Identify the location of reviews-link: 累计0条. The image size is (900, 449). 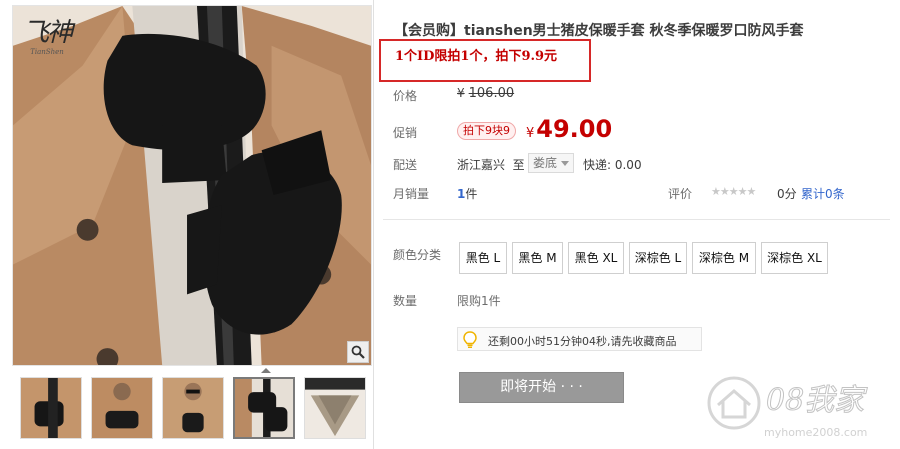
(823, 193).